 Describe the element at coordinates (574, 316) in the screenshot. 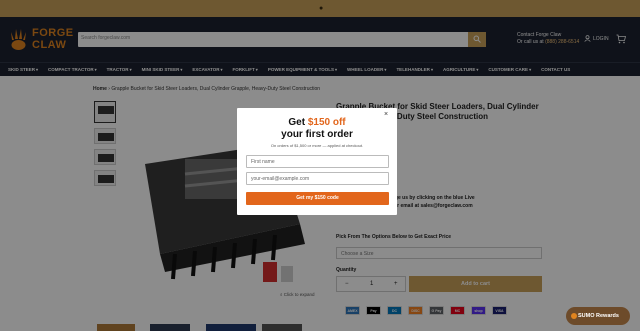

I see `rewards-icon` at that location.